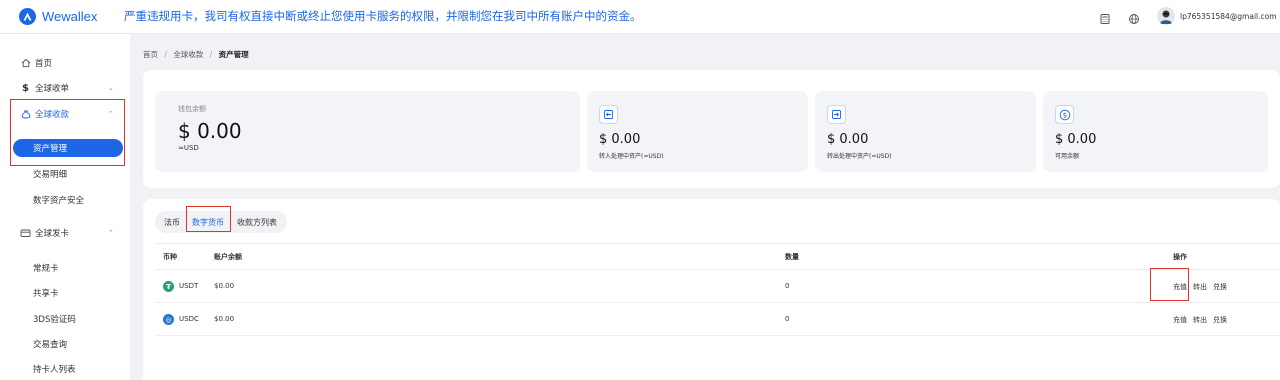 This screenshot has width=1280, height=380. What do you see at coordinates (1228, 16) in the screenshot?
I see `user-email: lp765351584@gmail.com` at bounding box center [1228, 16].